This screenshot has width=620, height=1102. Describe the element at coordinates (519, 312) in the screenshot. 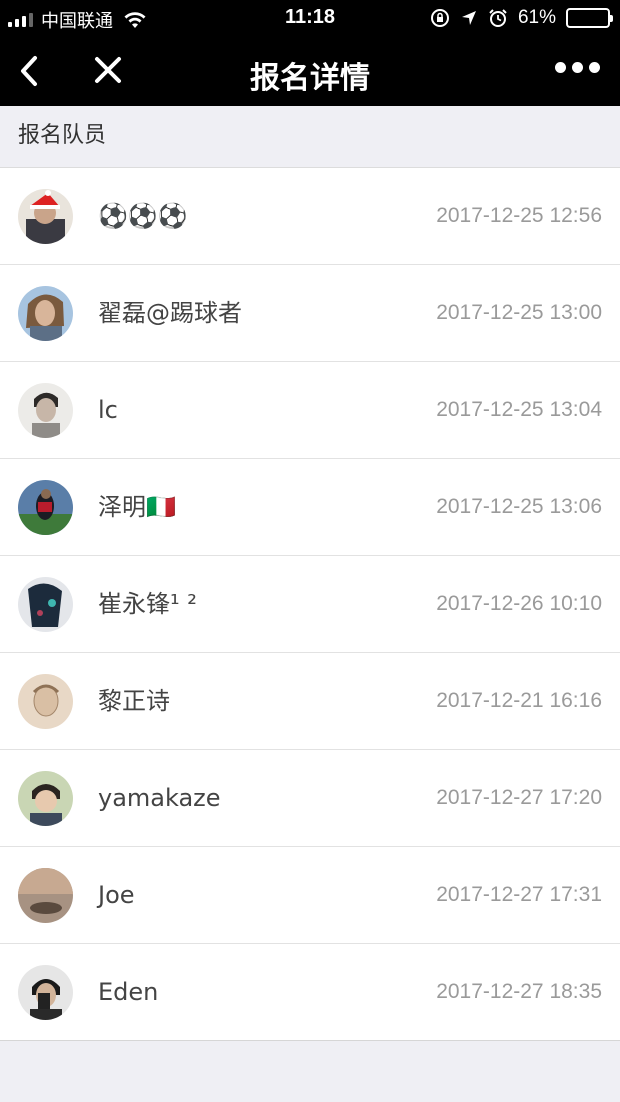

I see `signup-time: 2017-12-25 13:00` at that location.